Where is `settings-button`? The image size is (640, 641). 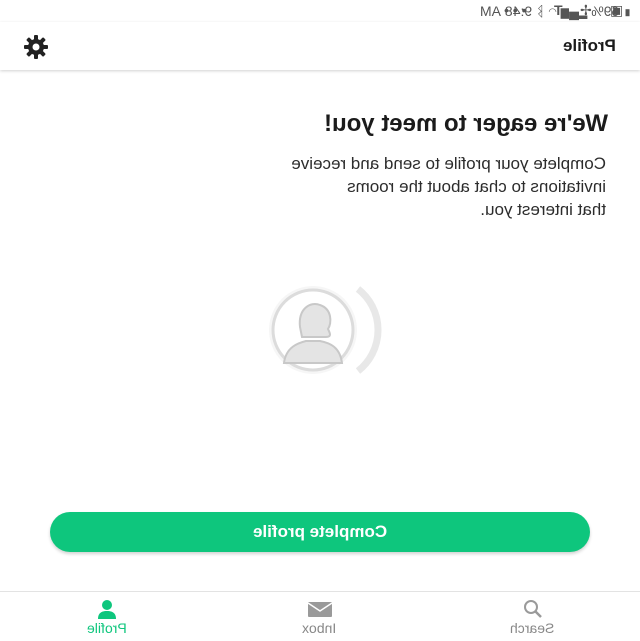 settings-button is located at coordinates (36, 47).